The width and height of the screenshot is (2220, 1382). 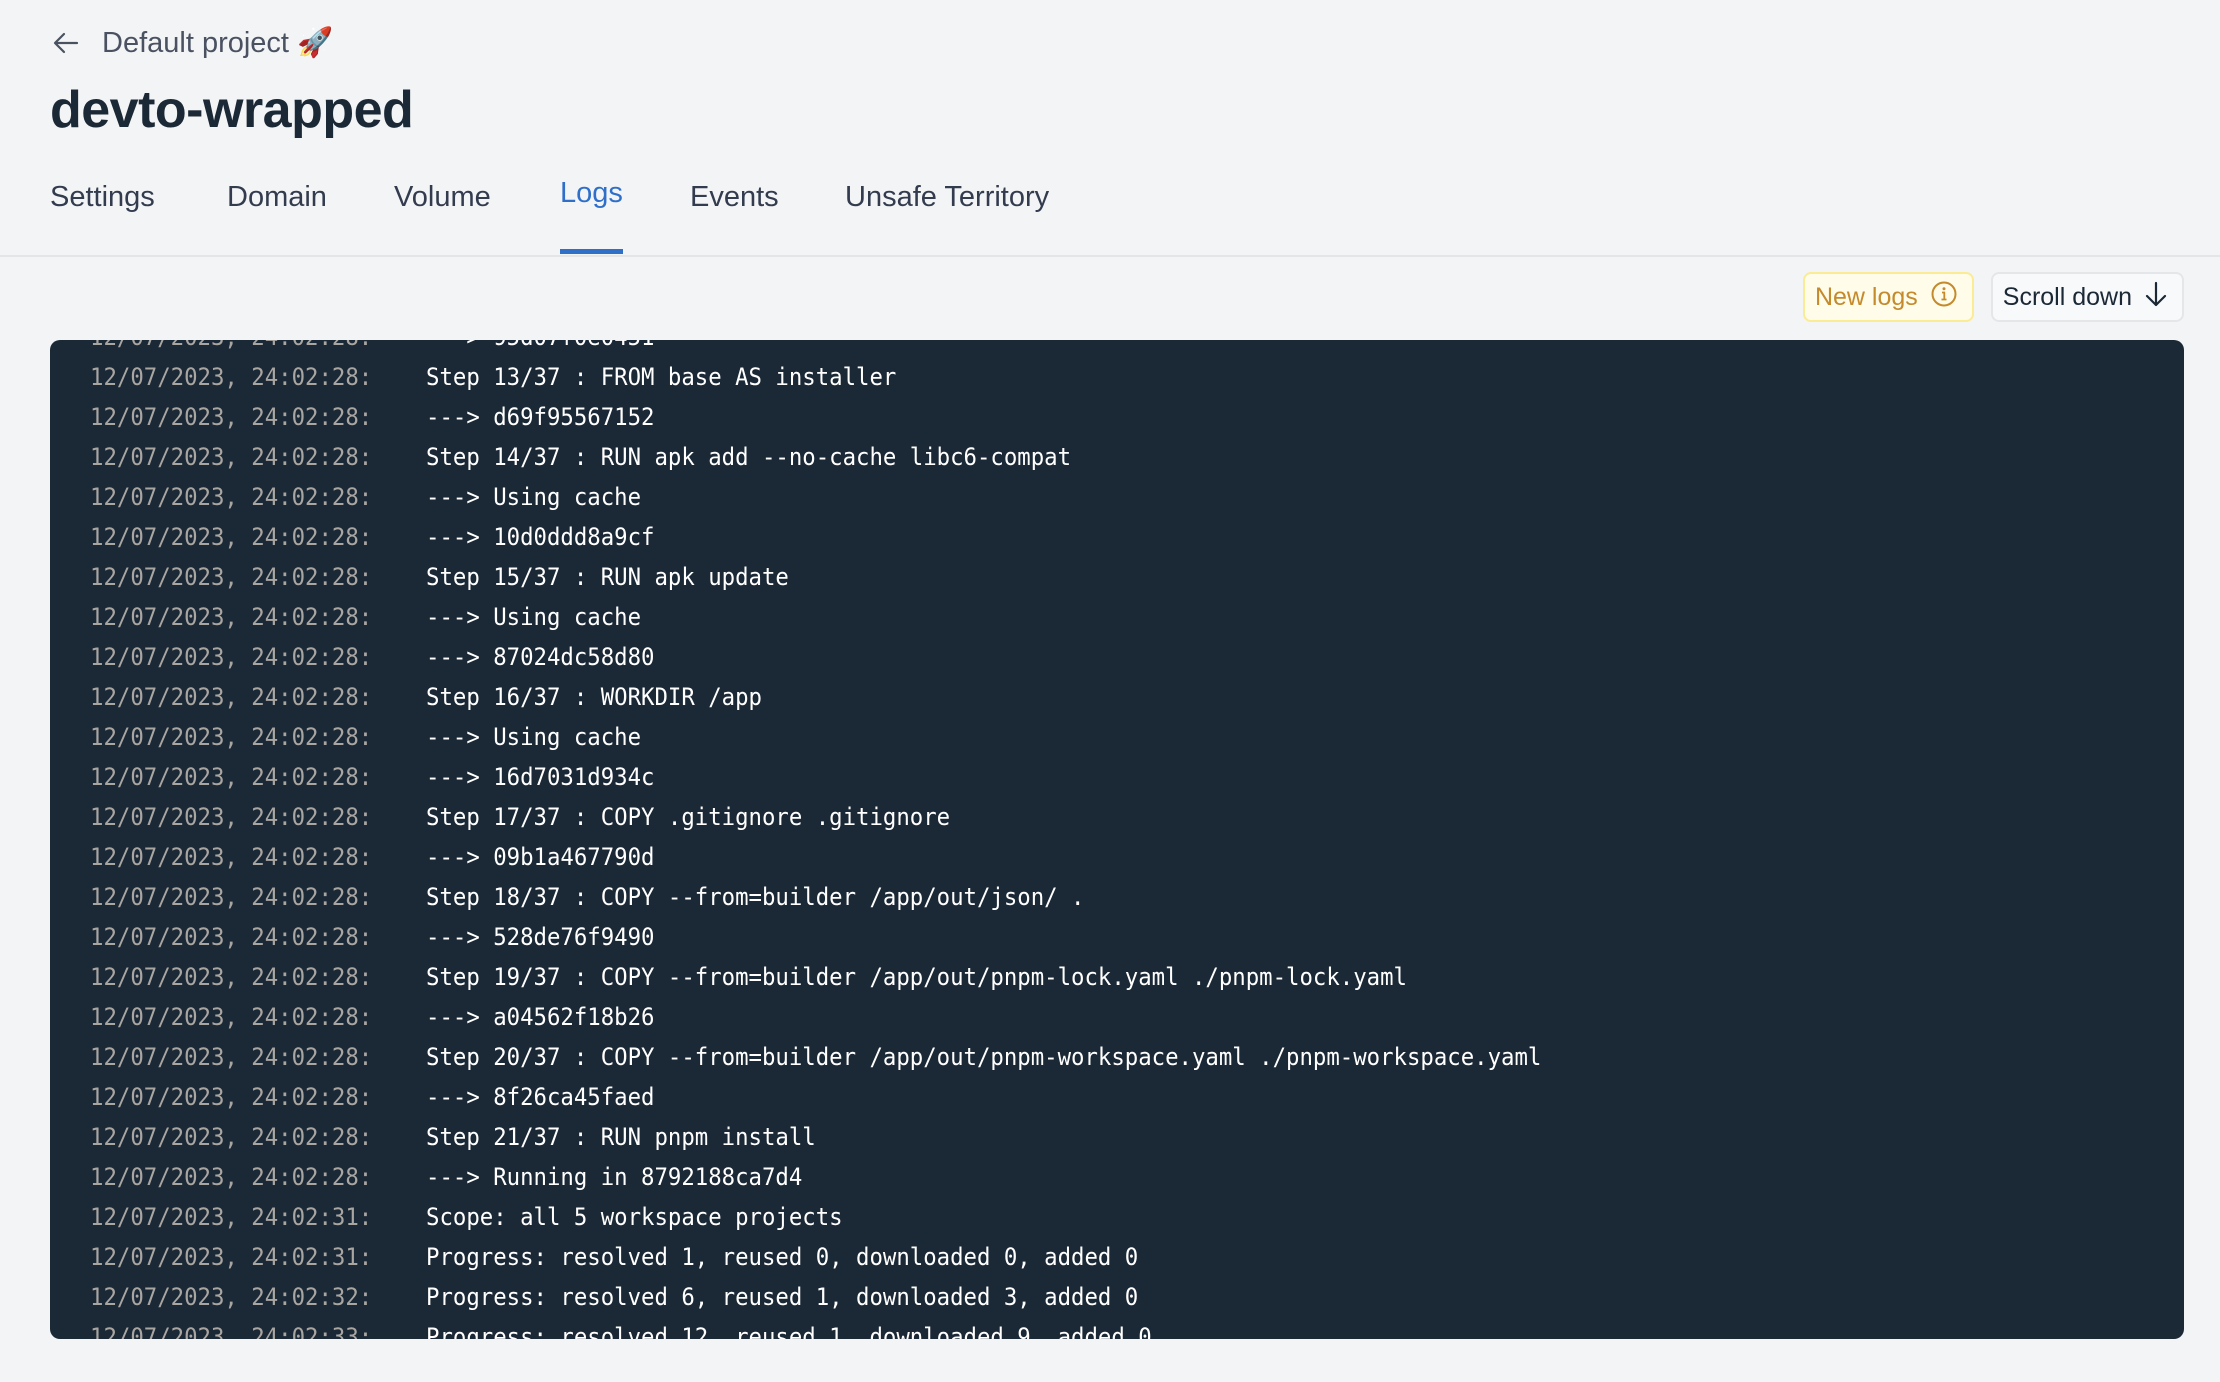 I want to click on tab-volume: Volume, so click(x=442, y=215).